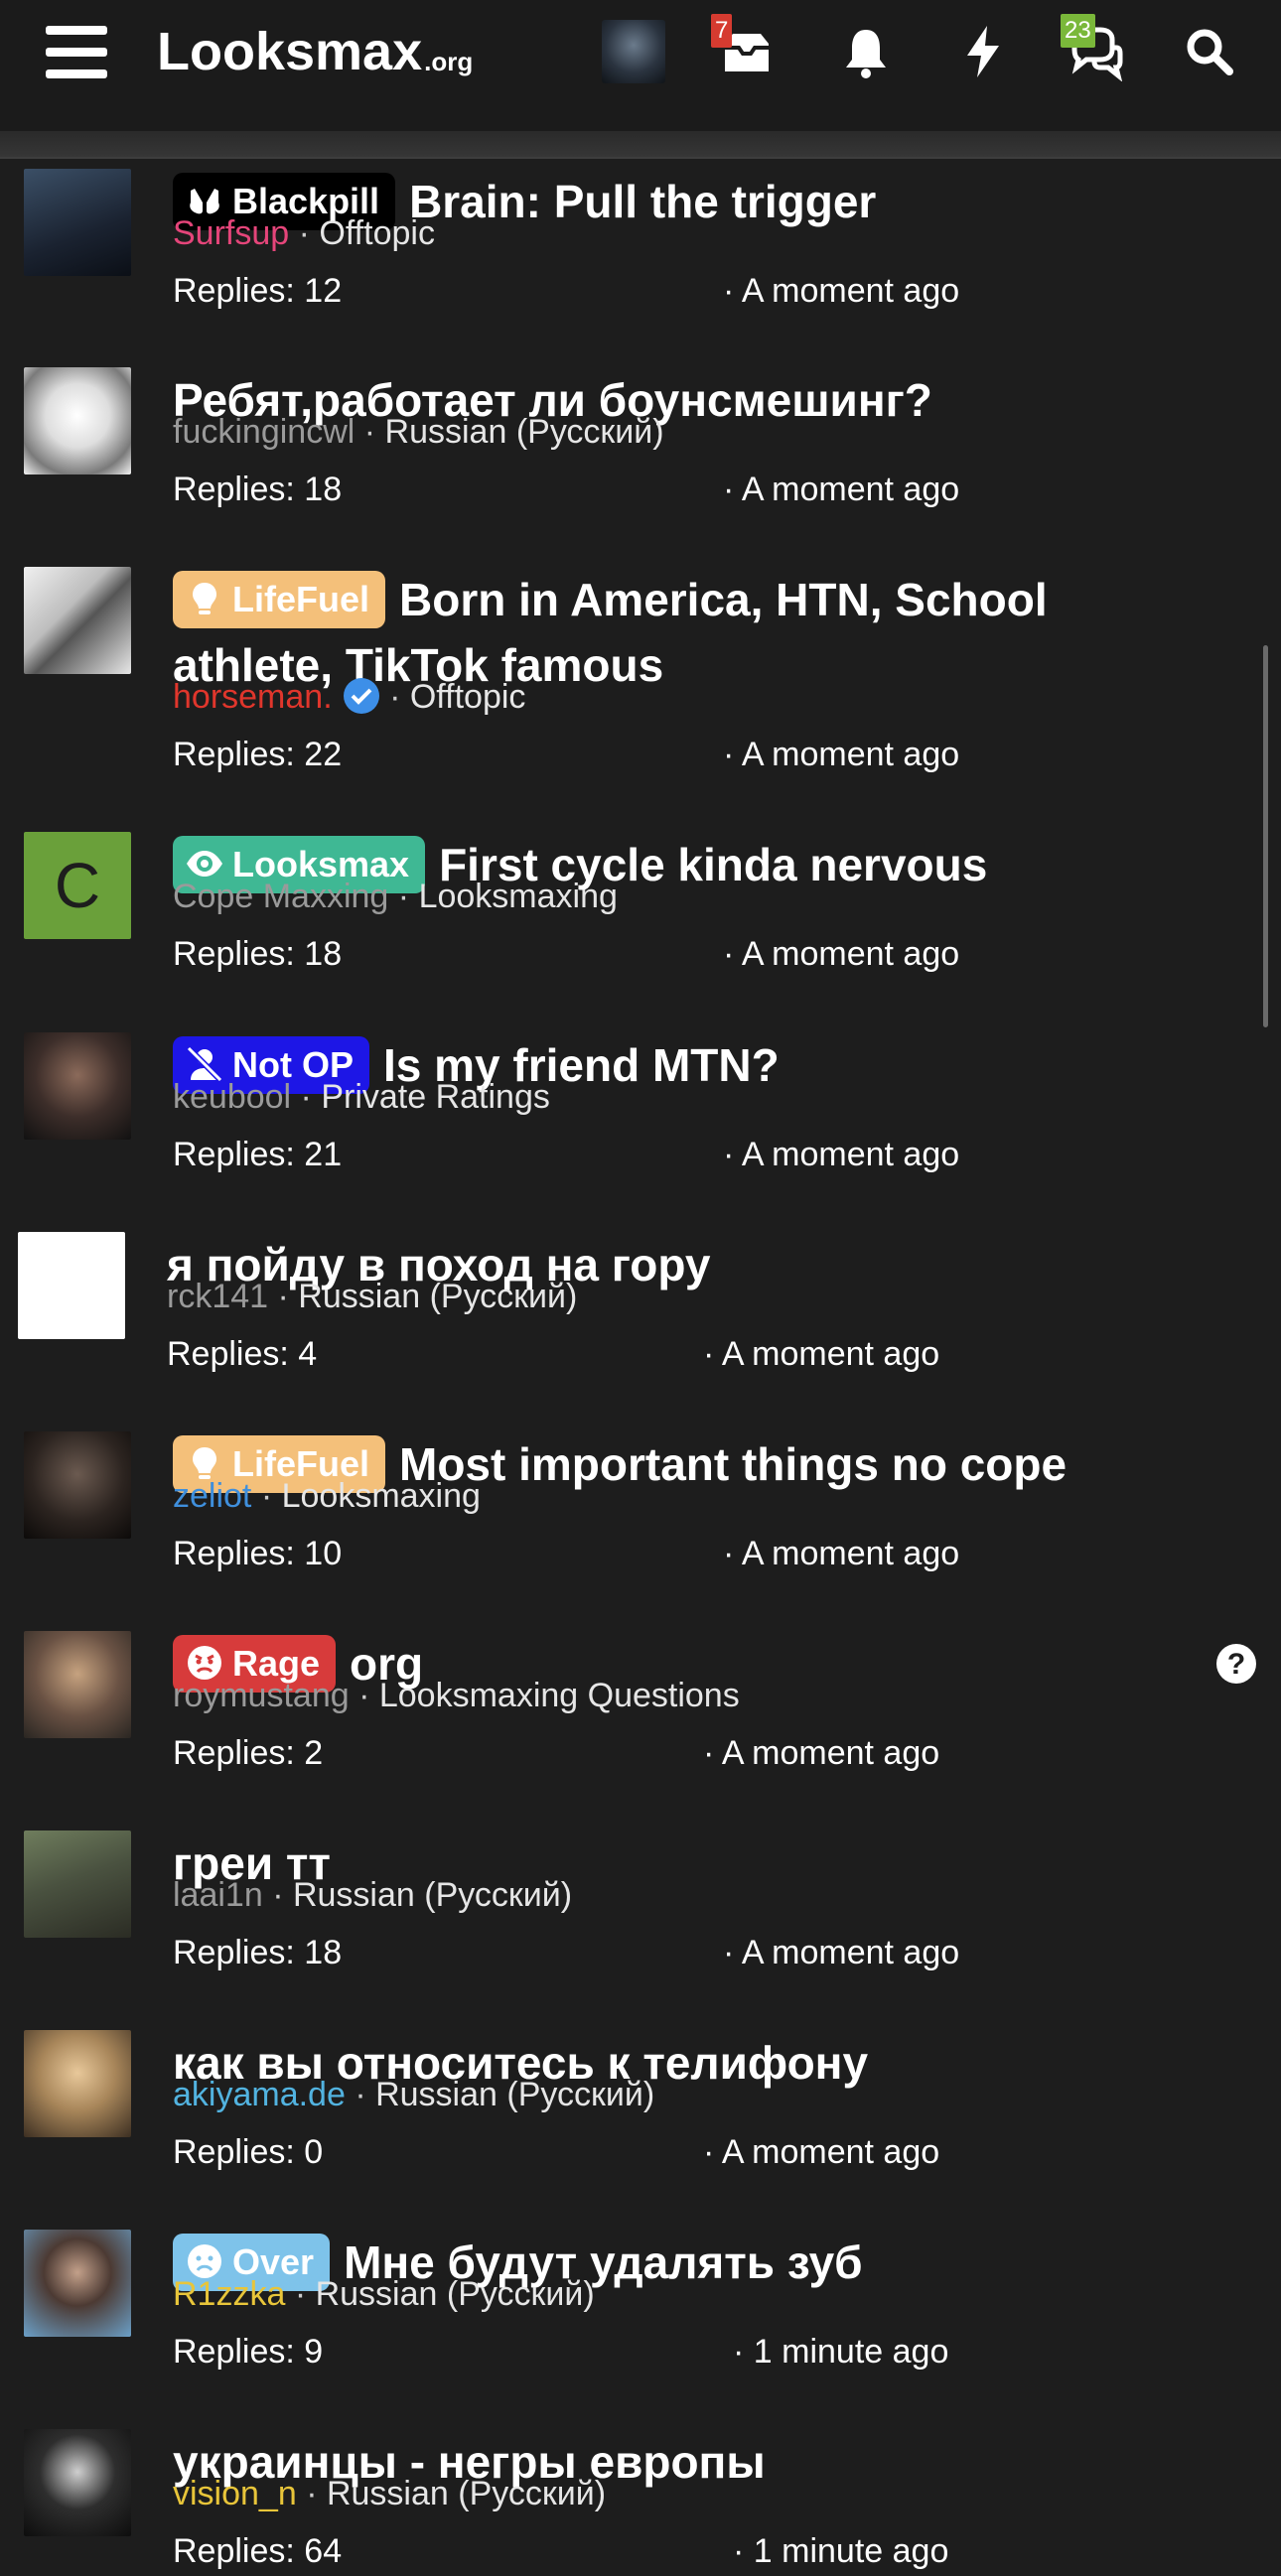  What do you see at coordinates (733, 1464) in the screenshot?
I see `thread-title: Most important things no cope` at bounding box center [733, 1464].